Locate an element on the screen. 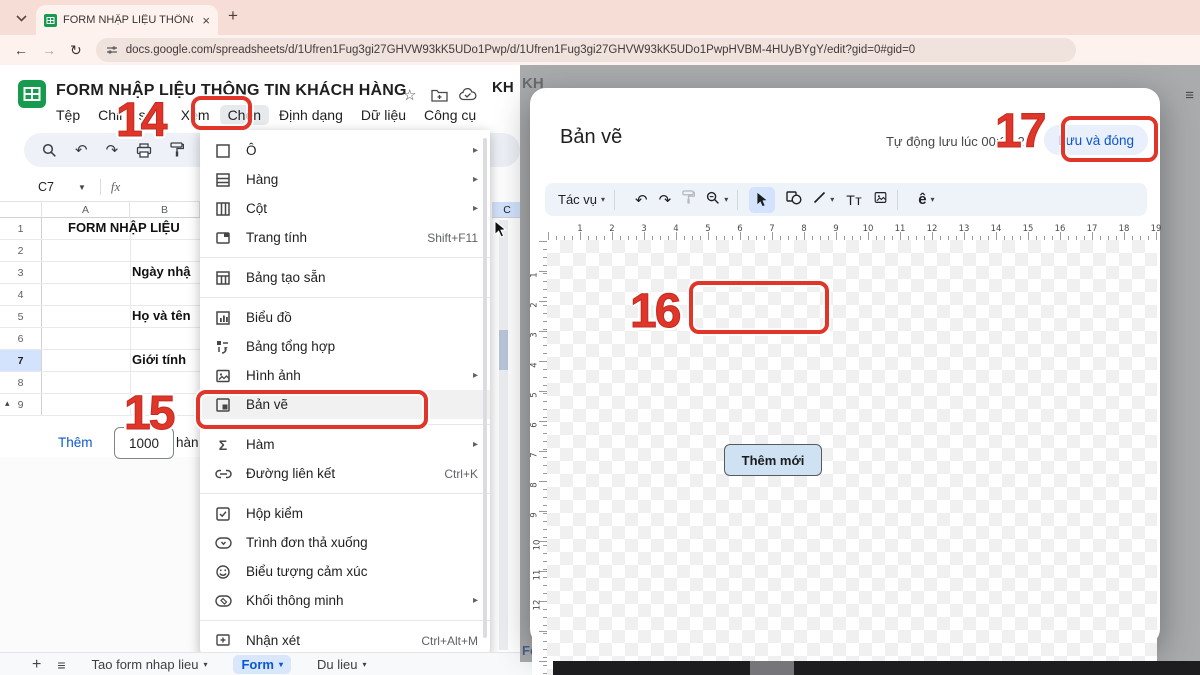 Image resolution: width=1200 pixels, height=675 pixels. sheet-tab: Tao form nhap lieu ▾ is located at coordinates (150, 664).